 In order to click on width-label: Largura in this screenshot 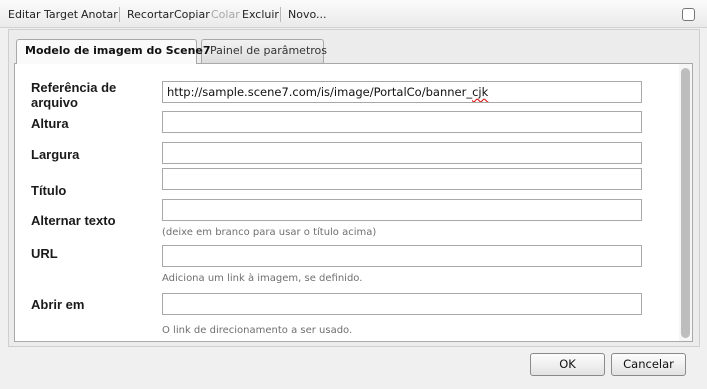, I will do `click(55, 154)`.